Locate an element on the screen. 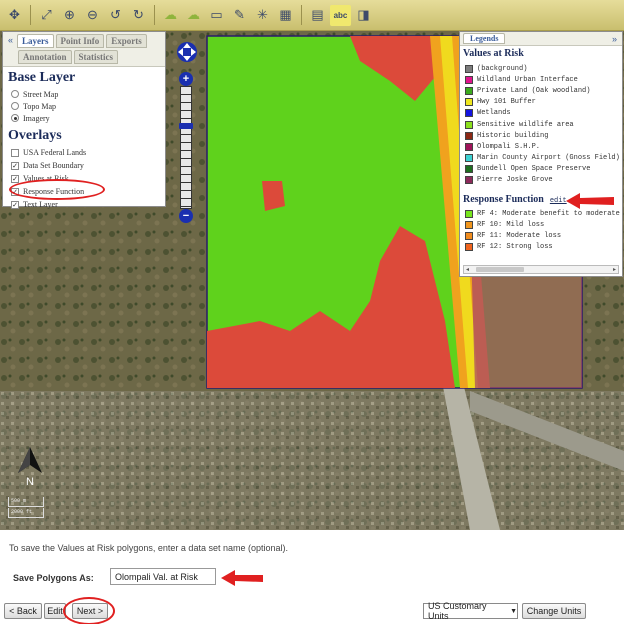  back-button: < Back is located at coordinates (23, 611).